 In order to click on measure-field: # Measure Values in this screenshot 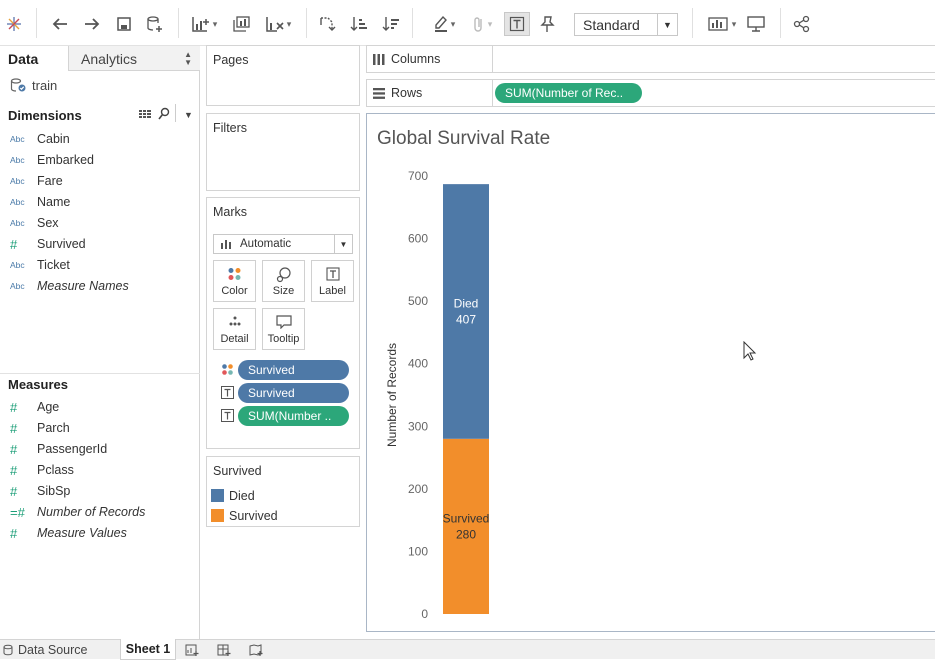, I will do `click(68, 533)`.